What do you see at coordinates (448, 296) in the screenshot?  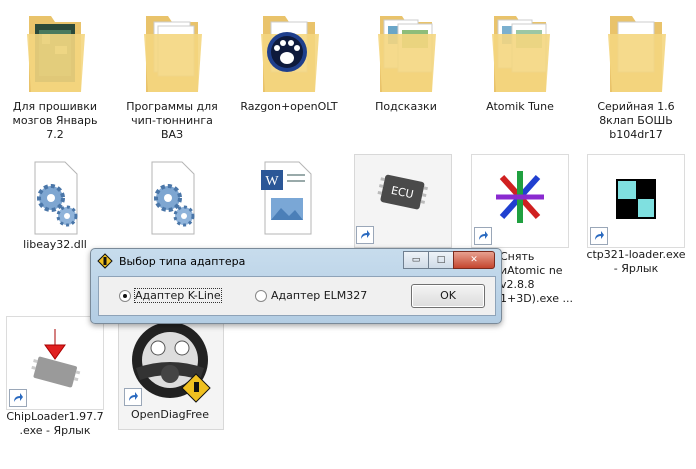 I see `ok-button: OK` at bounding box center [448, 296].